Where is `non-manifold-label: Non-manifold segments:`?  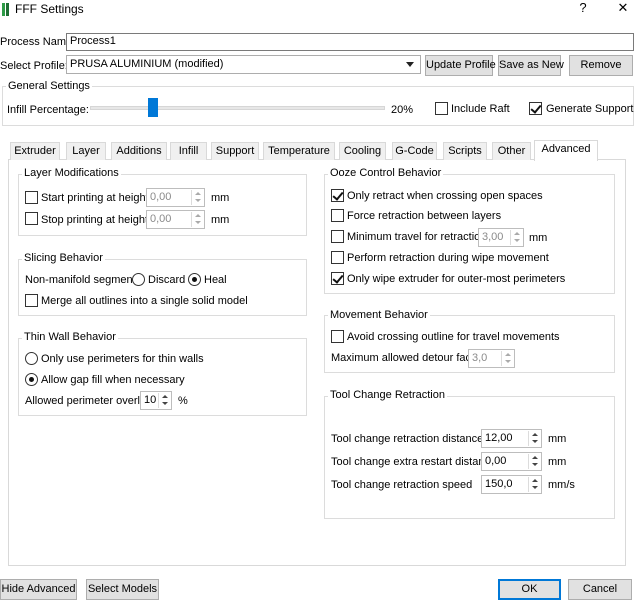
non-manifold-label: Non-manifold segments: is located at coordinates (85, 280).